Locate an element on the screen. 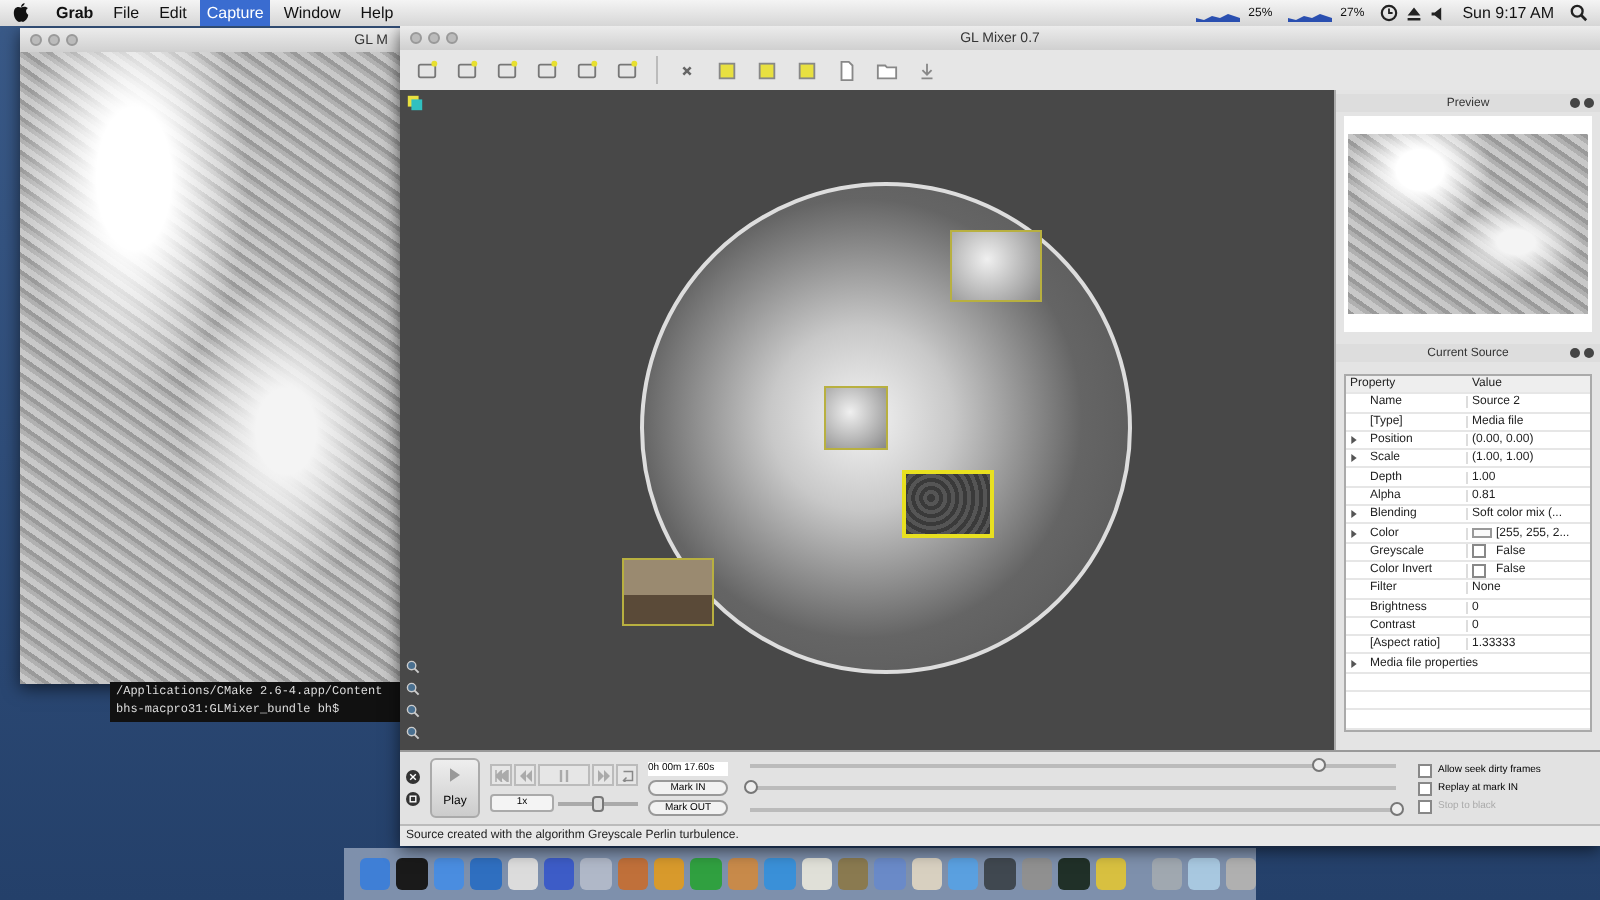 Image resolution: width=1600 pixels, height=900 pixels. fast-forward-icon is located at coordinates (603, 775).